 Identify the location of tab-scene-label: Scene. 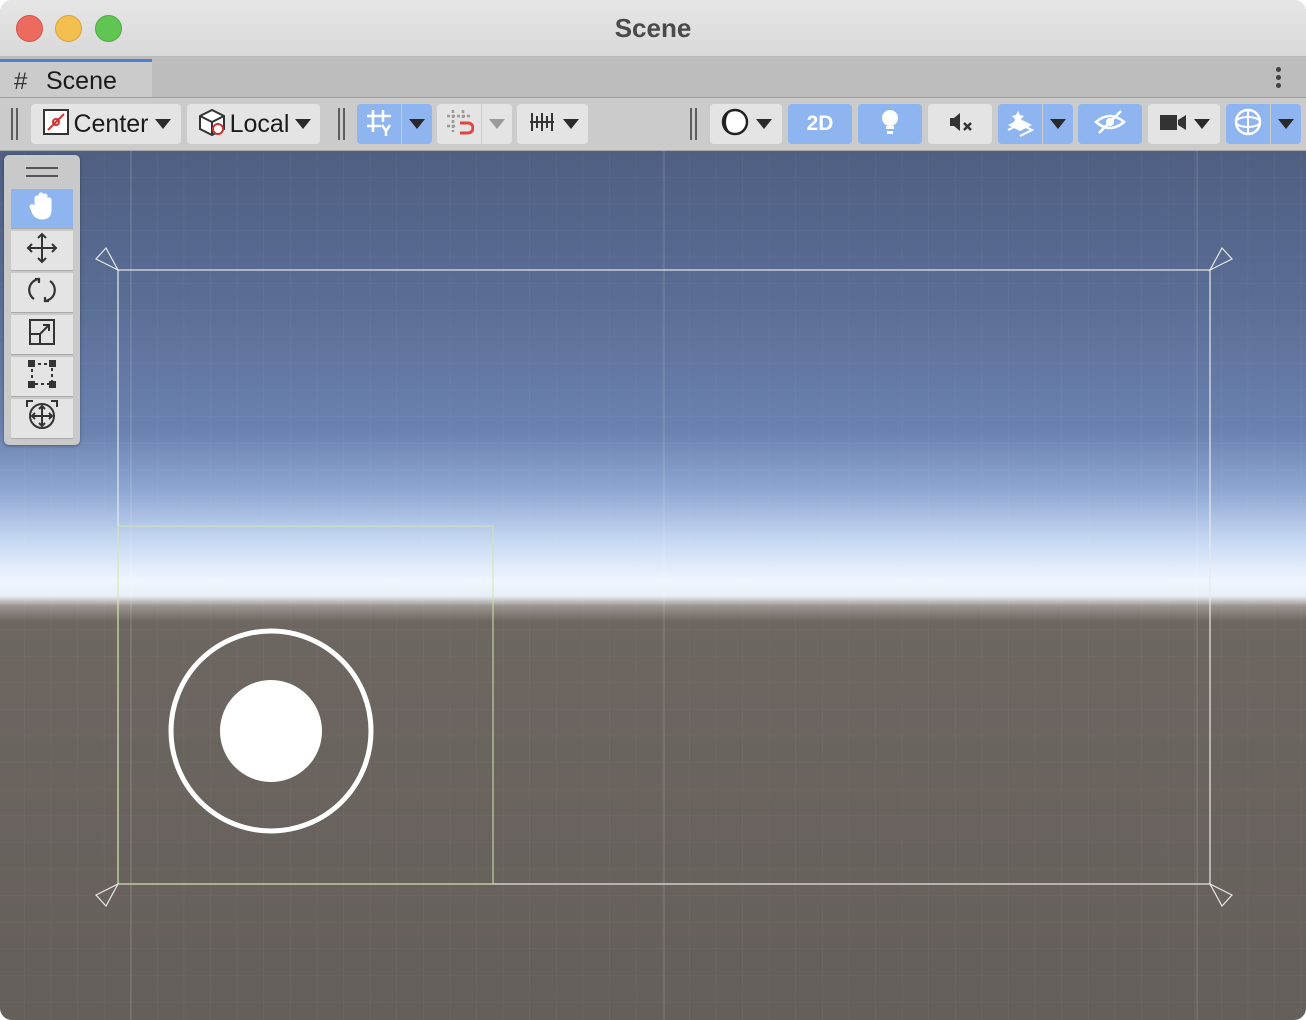
(81, 81).